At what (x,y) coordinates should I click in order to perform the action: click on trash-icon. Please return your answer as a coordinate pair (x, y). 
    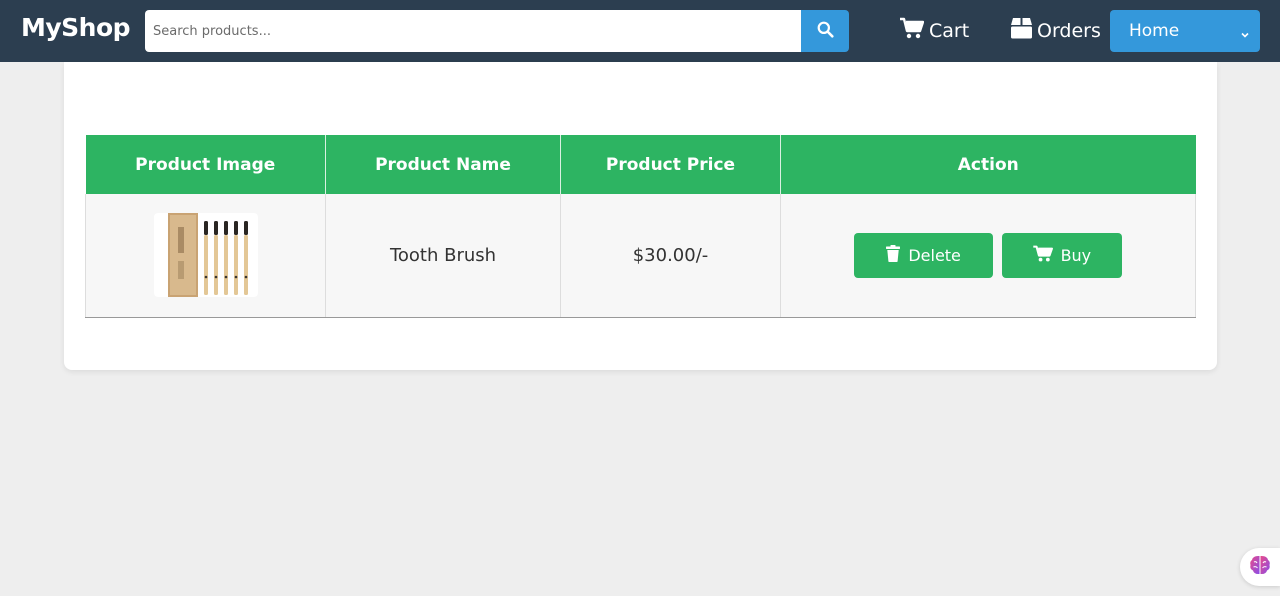
    Looking at the image, I should click on (897, 255).